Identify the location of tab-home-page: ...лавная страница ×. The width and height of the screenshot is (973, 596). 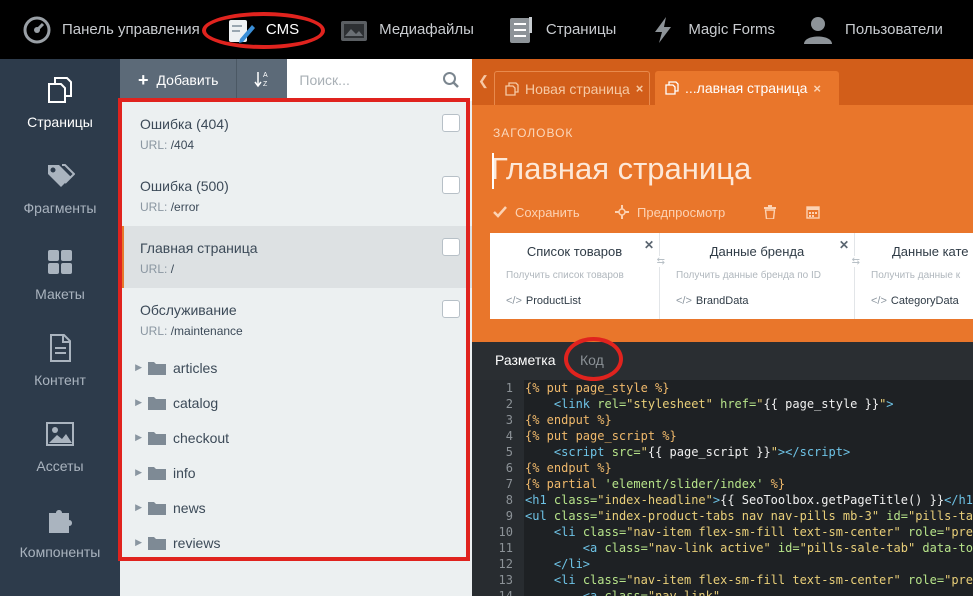
(747, 88).